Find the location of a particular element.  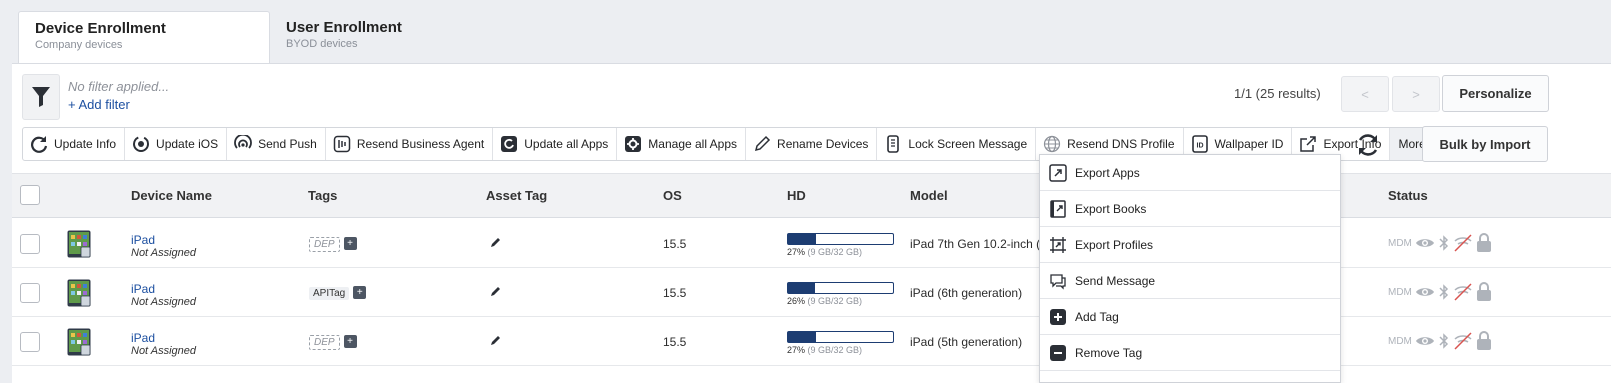

broadcast-icon is located at coordinates (243, 144).